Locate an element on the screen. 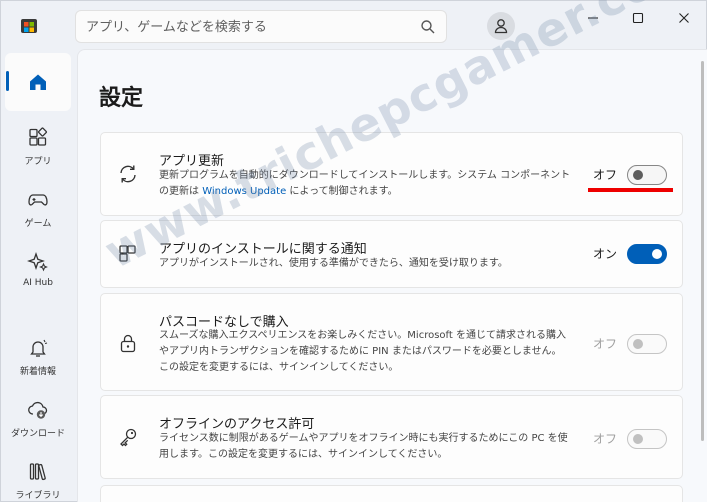 The image size is (707, 502). page-title: 設定 is located at coordinates (121, 98).